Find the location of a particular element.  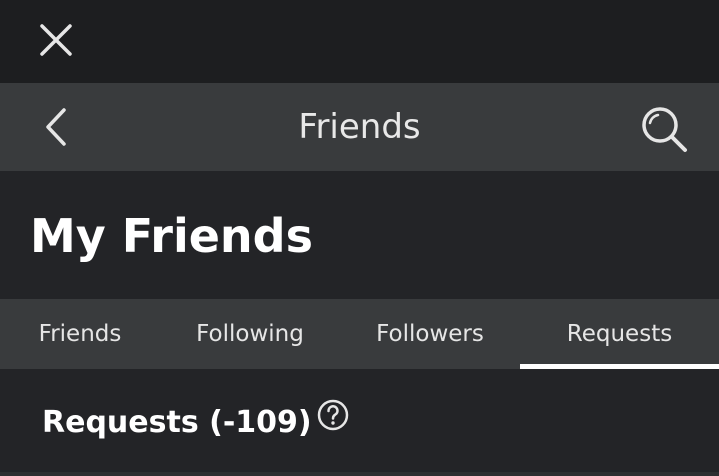

divider is located at coordinates (359, 474).